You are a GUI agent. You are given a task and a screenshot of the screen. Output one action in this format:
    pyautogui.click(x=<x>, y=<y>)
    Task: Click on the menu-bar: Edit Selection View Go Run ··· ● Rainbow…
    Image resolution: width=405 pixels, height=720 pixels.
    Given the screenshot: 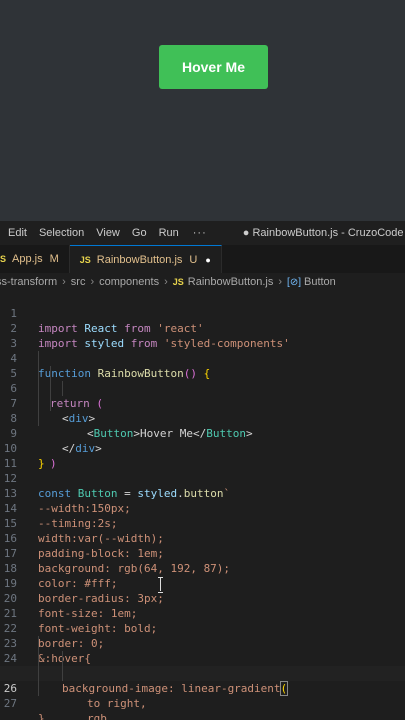 What is the action you would take?
    pyautogui.click(x=202, y=233)
    